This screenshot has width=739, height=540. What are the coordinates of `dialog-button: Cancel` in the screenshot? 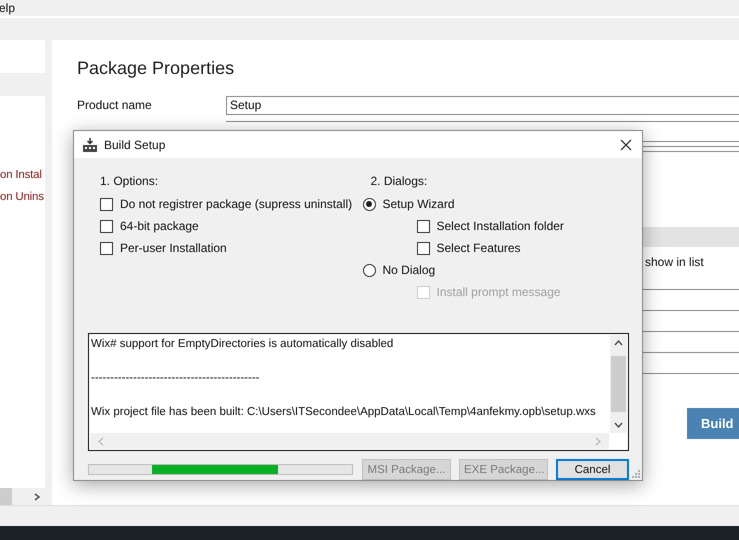 It's located at (592, 469).